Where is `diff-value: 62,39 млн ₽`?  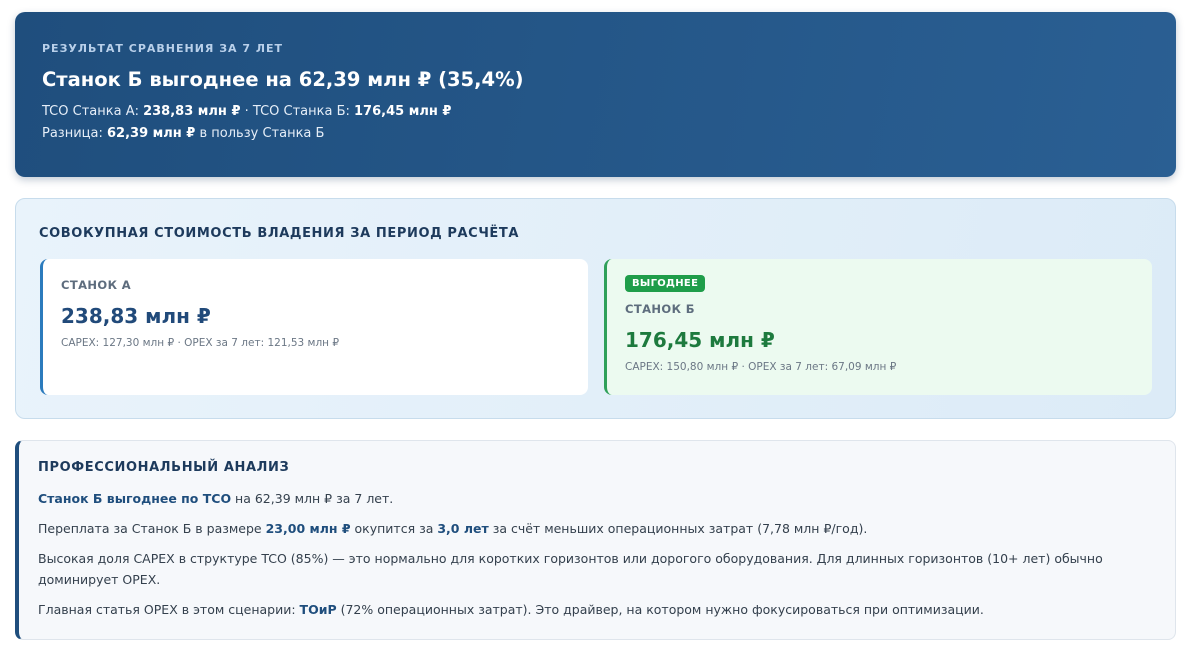
diff-value: 62,39 млн ₽ is located at coordinates (151, 133).